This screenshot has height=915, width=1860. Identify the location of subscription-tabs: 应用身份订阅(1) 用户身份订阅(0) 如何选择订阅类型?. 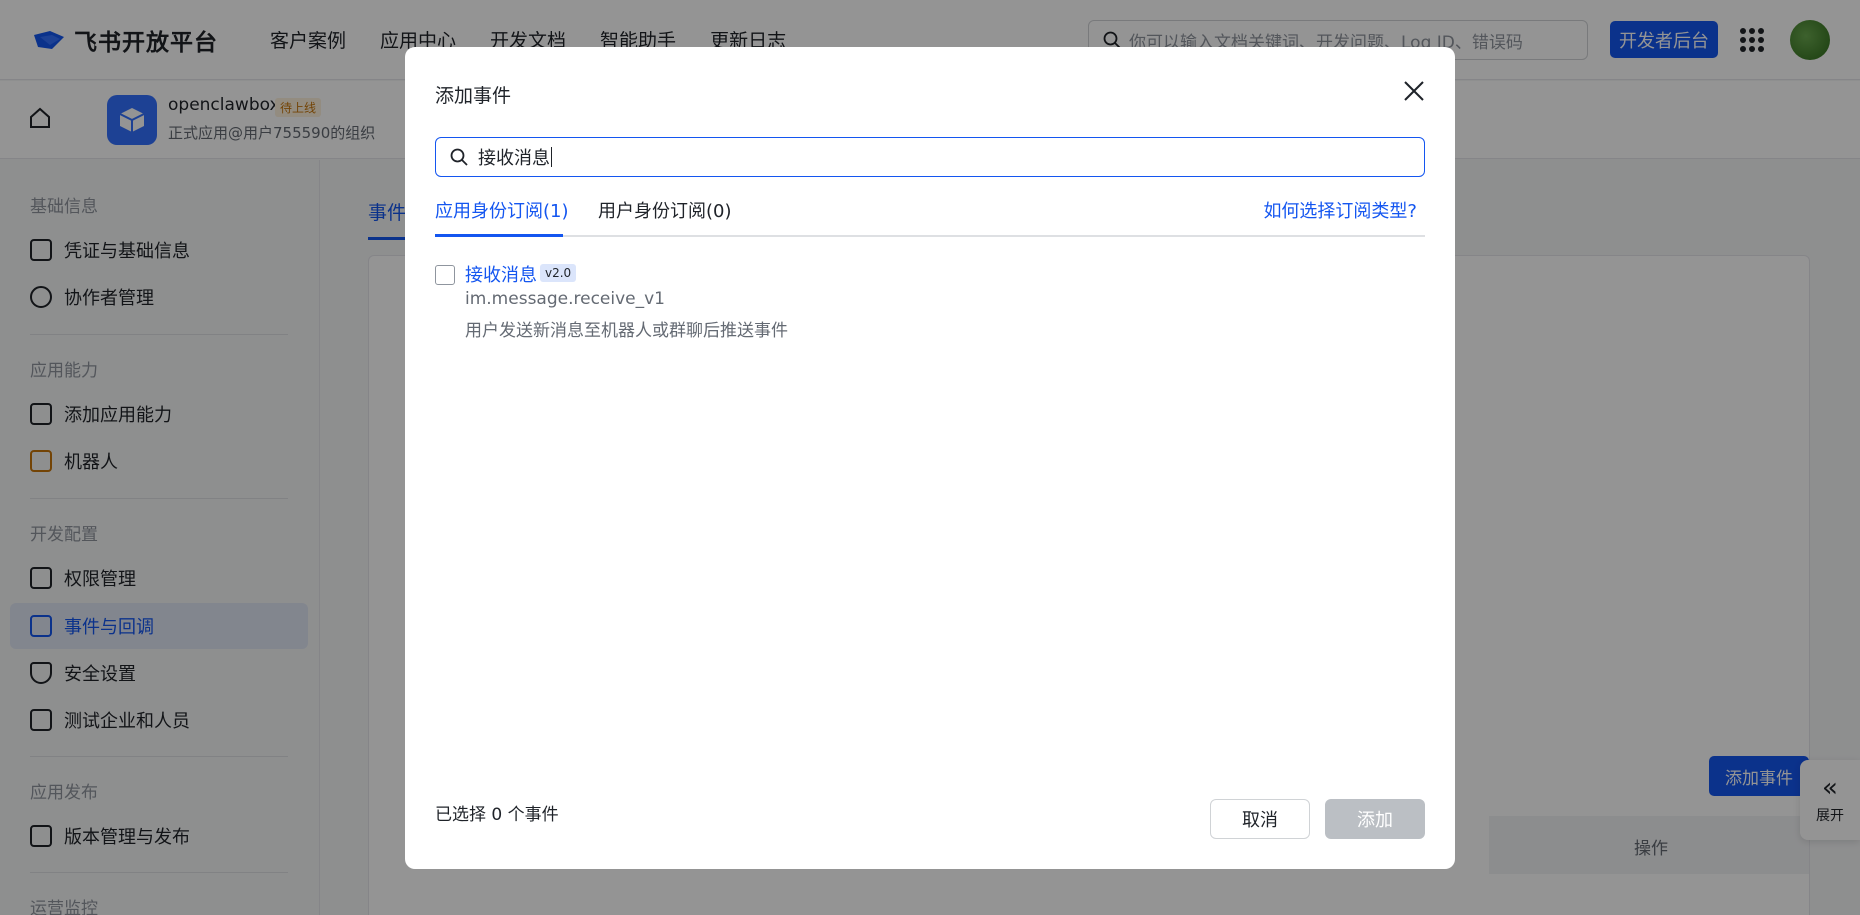
(930, 217).